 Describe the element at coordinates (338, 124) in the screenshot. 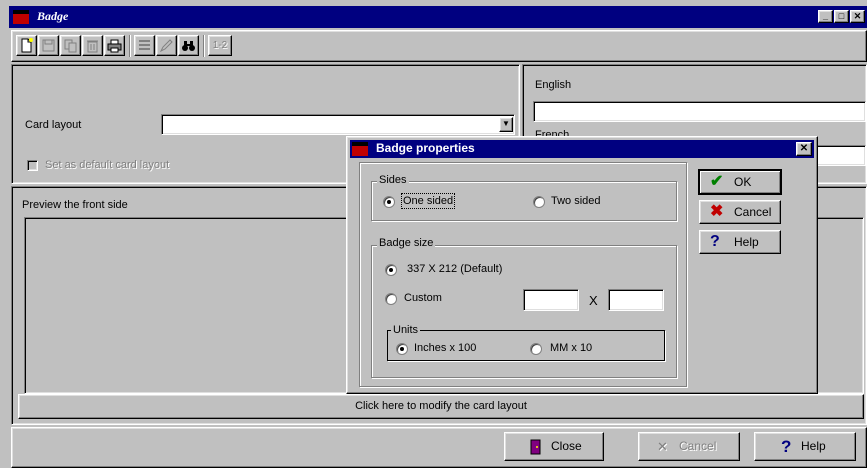

I see `card-layout-combo: ▼` at that location.